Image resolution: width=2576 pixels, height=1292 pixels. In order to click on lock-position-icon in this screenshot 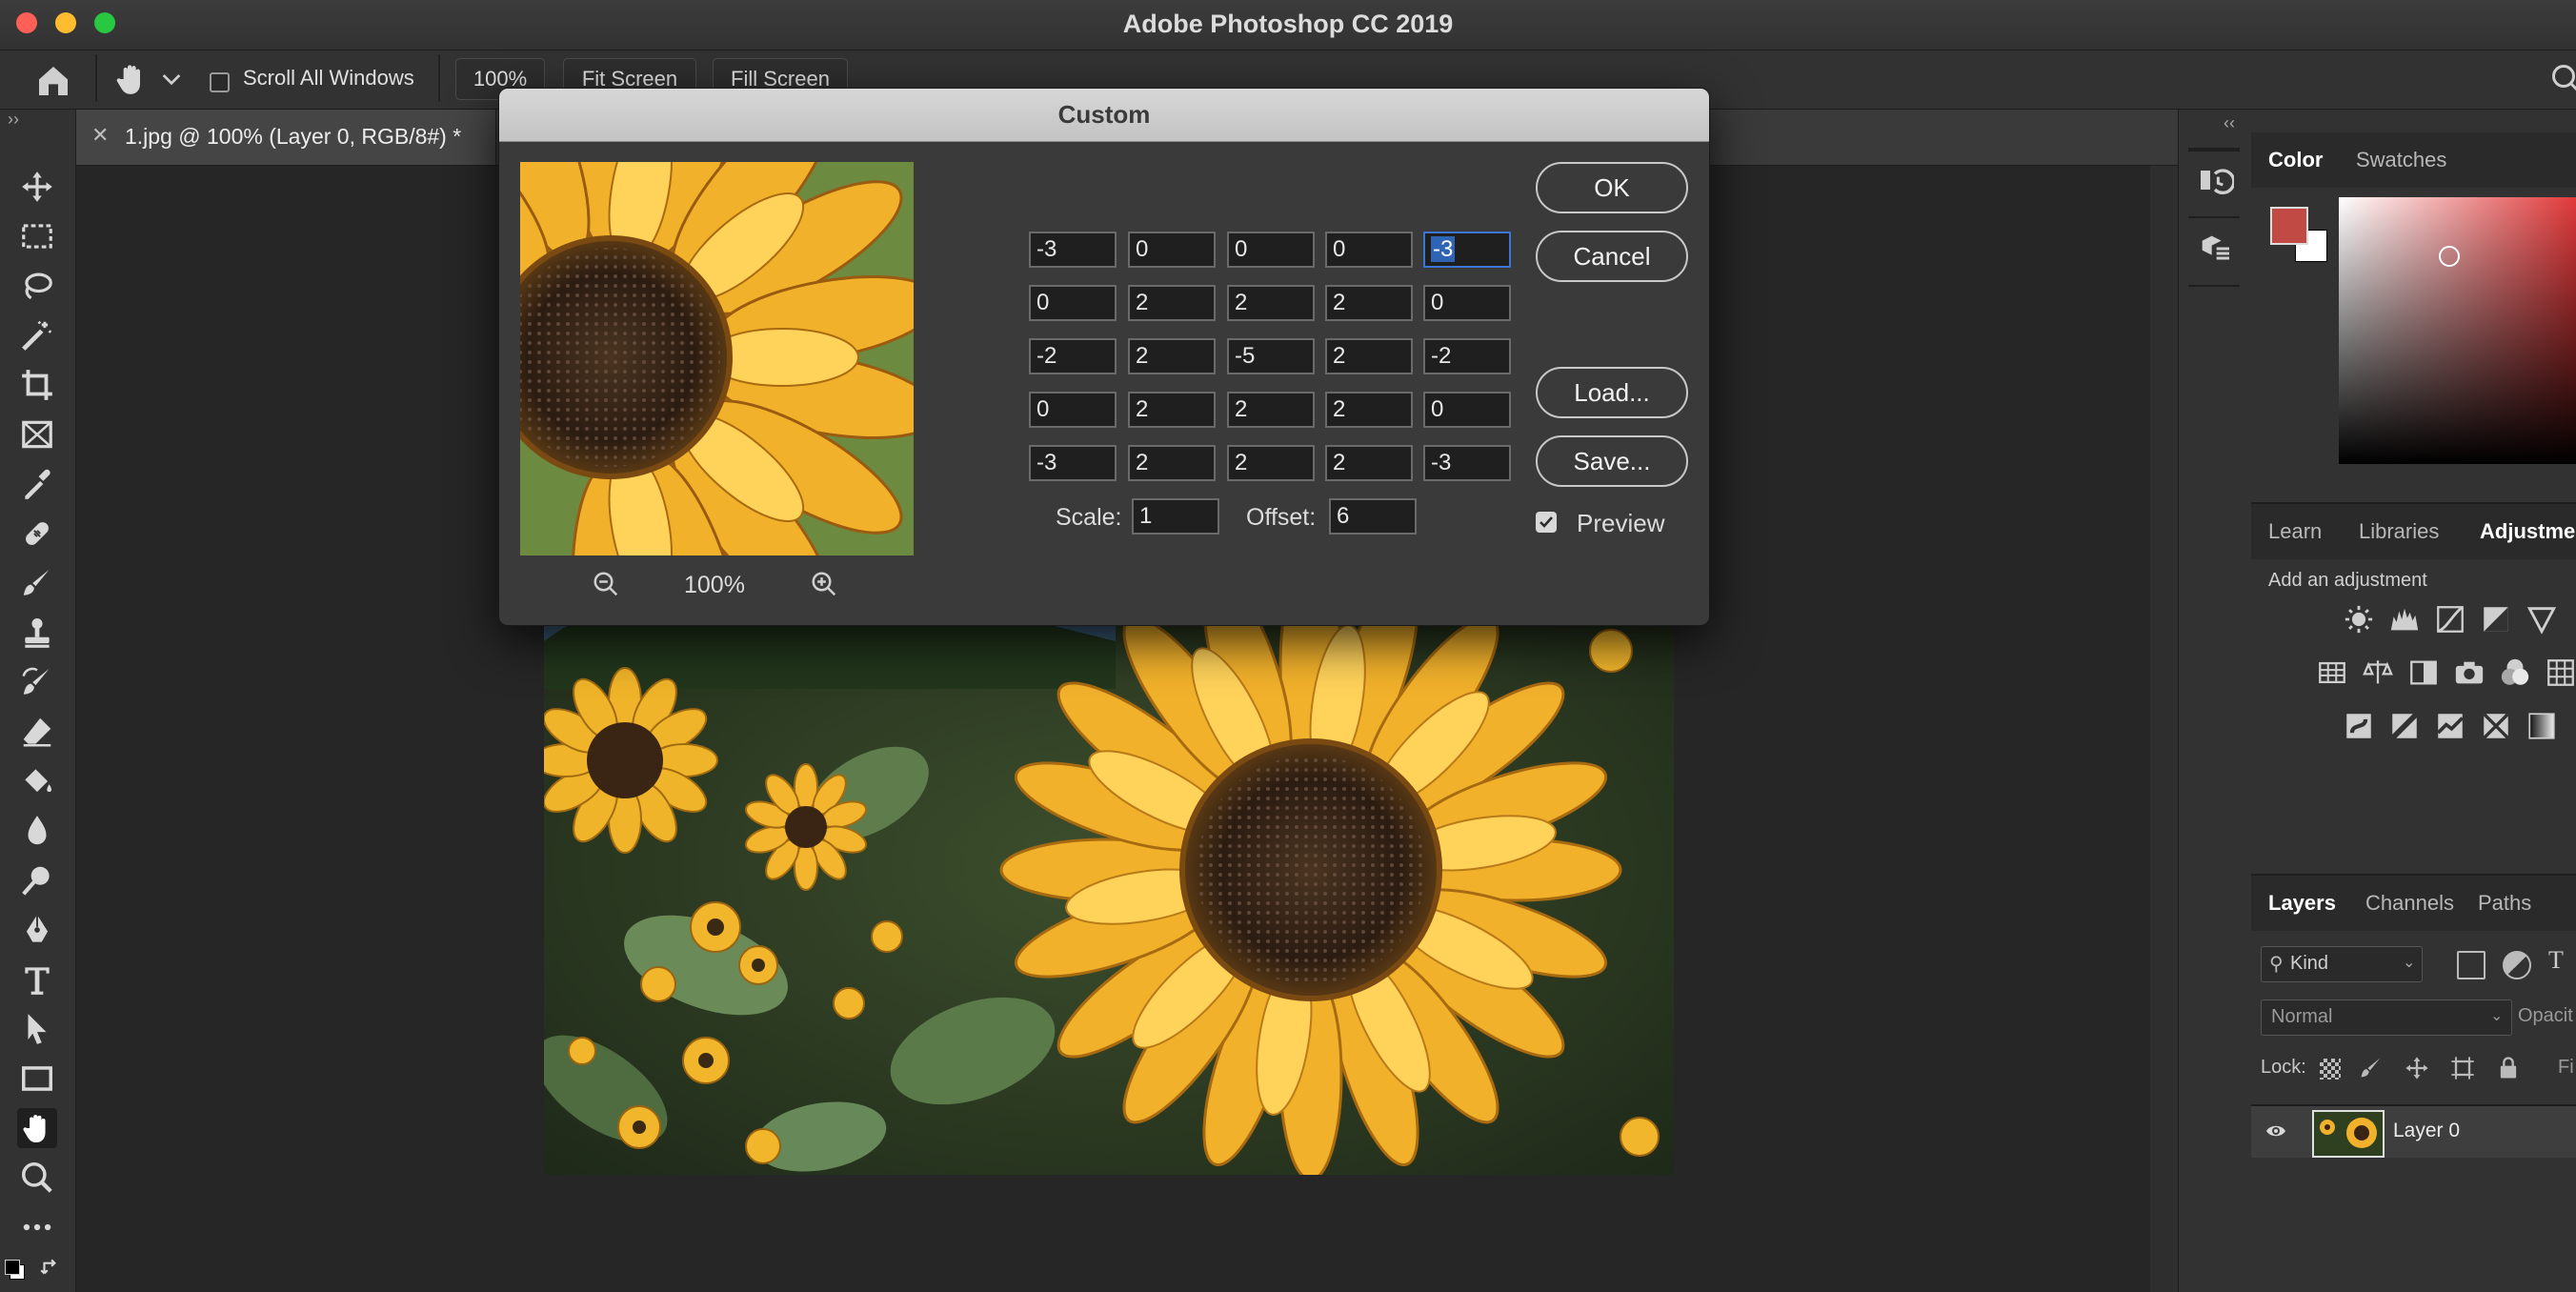, I will do `click(2417, 1068)`.